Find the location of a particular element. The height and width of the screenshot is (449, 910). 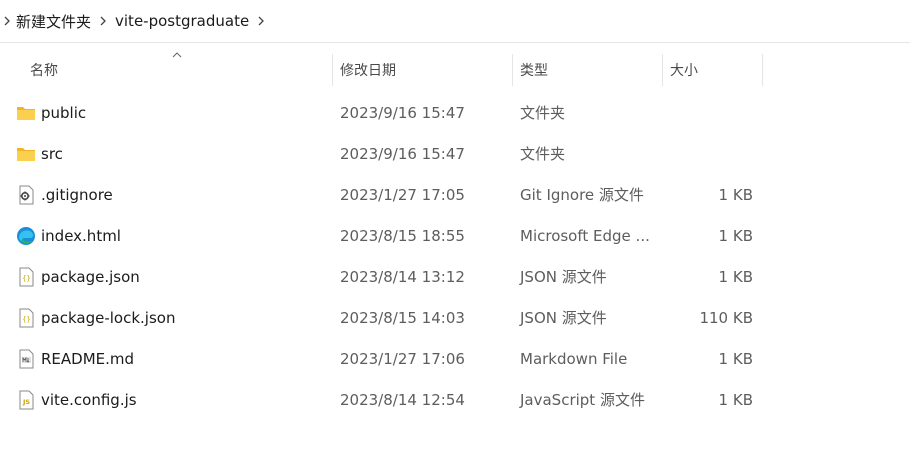

file-name-cell: JS vite.config.js is located at coordinates (171, 399).